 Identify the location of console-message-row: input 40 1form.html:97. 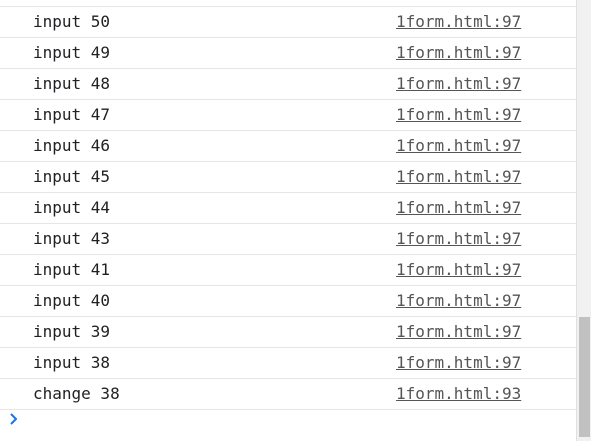
(288, 301).